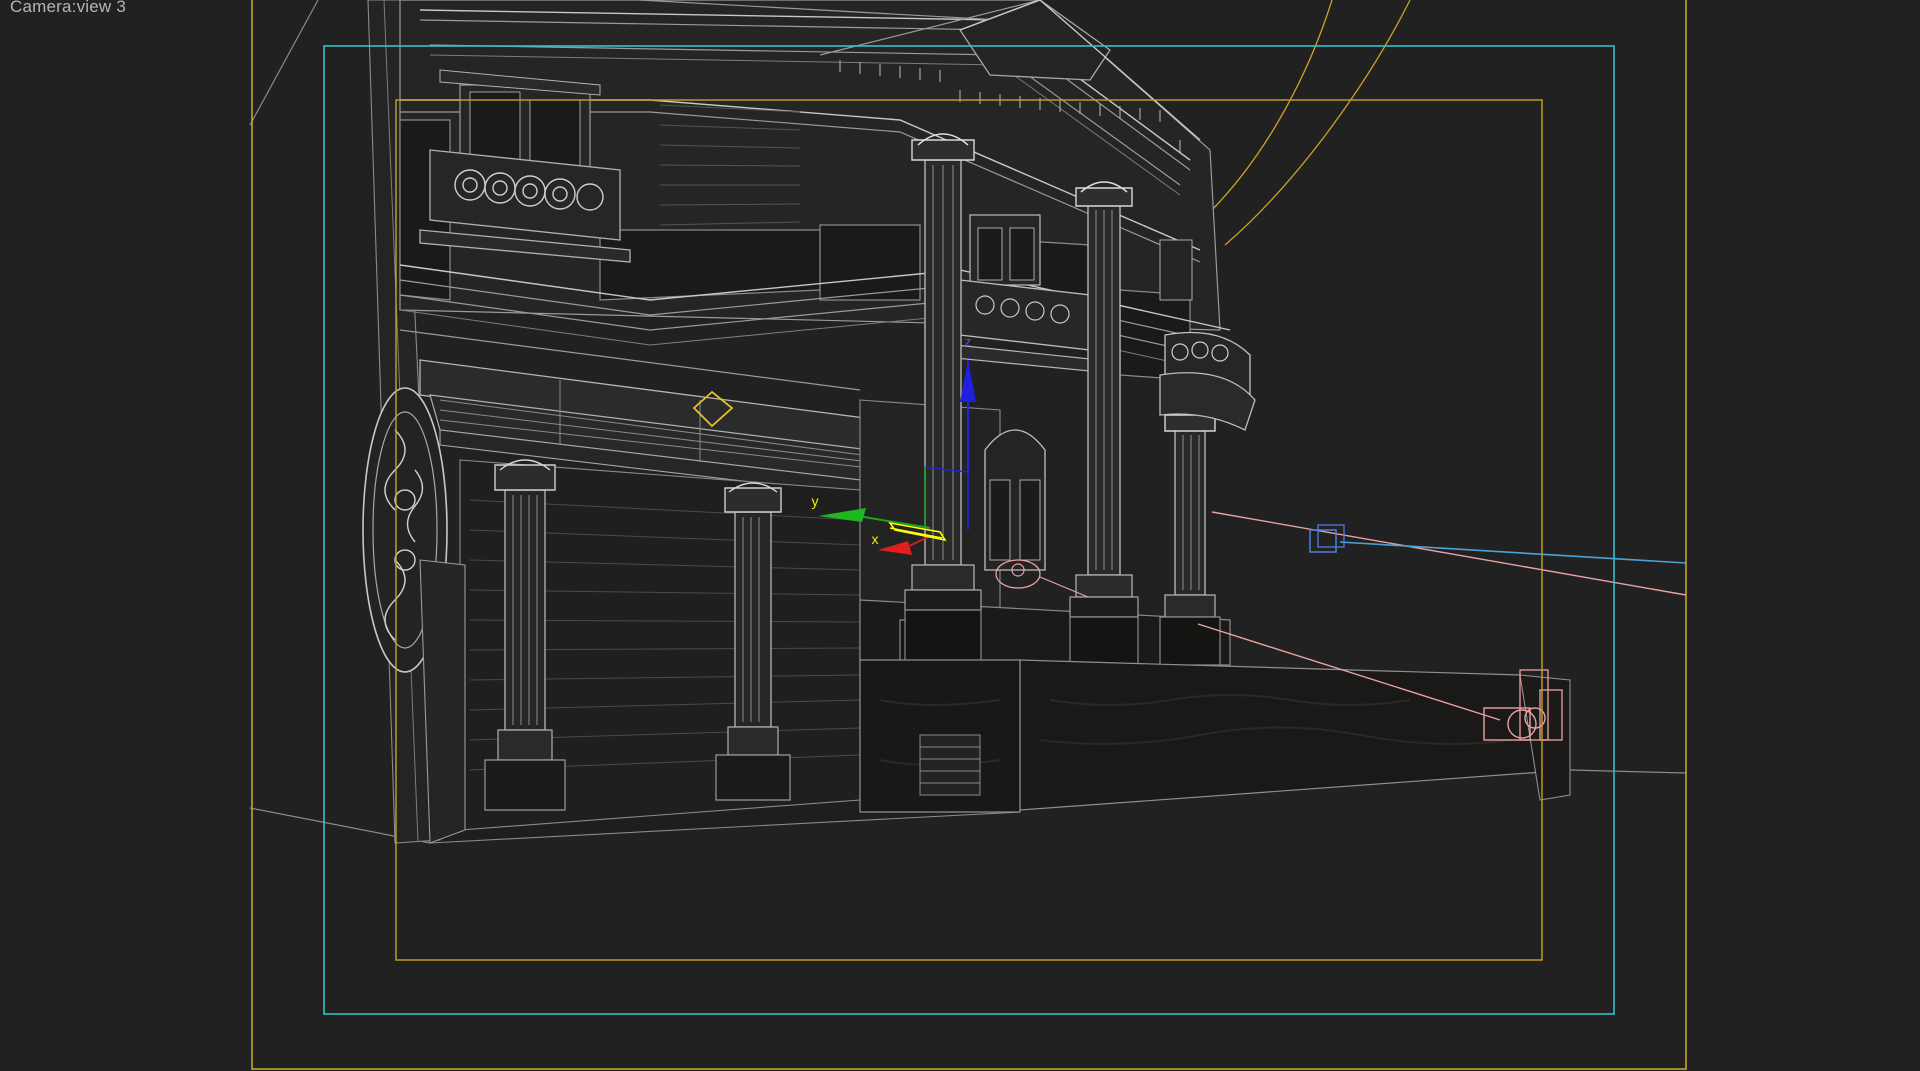 This screenshot has height=1071, width=1920. What do you see at coordinates (68, 8) in the screenshot?
I see `viewport-label: Camera:view 3` at bounding box center [68, 8].